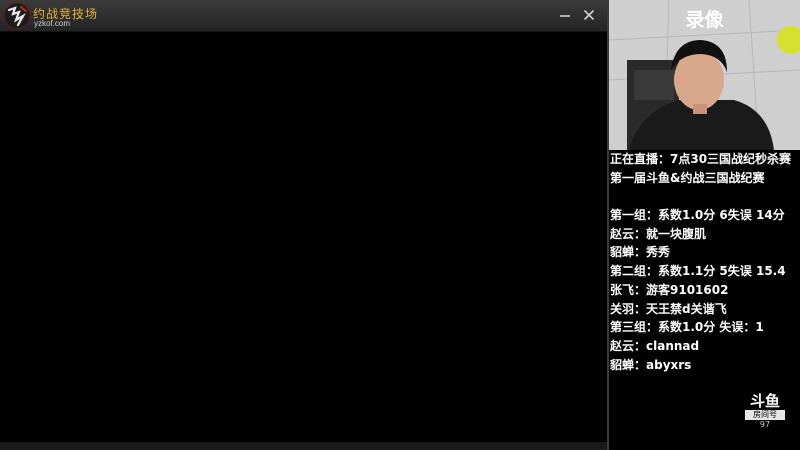 Image resolution: width=800 pixels, height=450 pixels. I want to click on douyu-logo: 斗鱼, so click(764, 401).